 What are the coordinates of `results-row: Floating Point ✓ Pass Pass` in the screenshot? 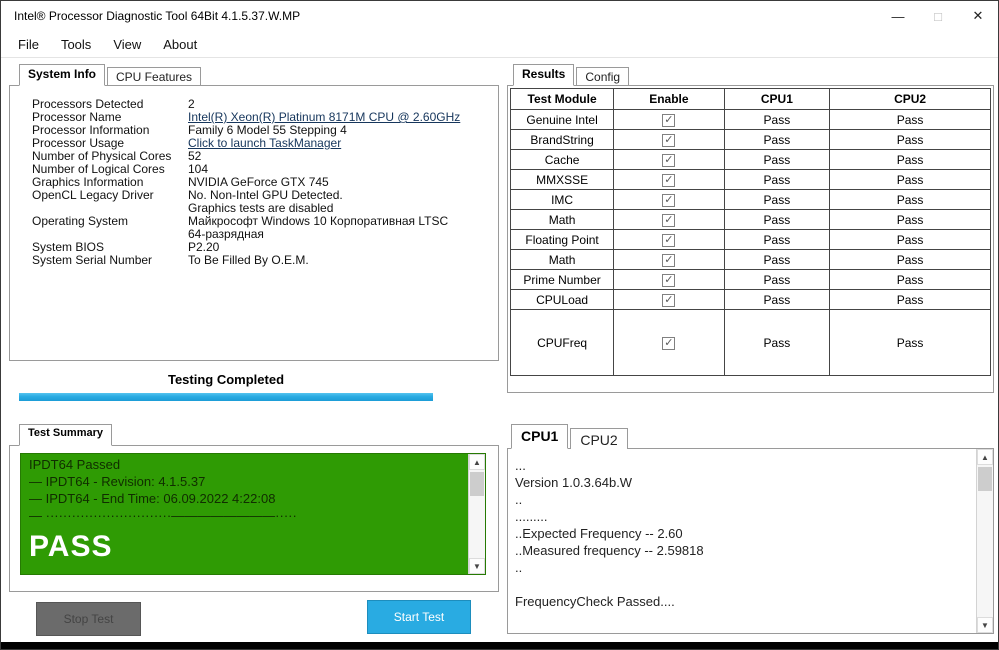 It's located at (750, 239).